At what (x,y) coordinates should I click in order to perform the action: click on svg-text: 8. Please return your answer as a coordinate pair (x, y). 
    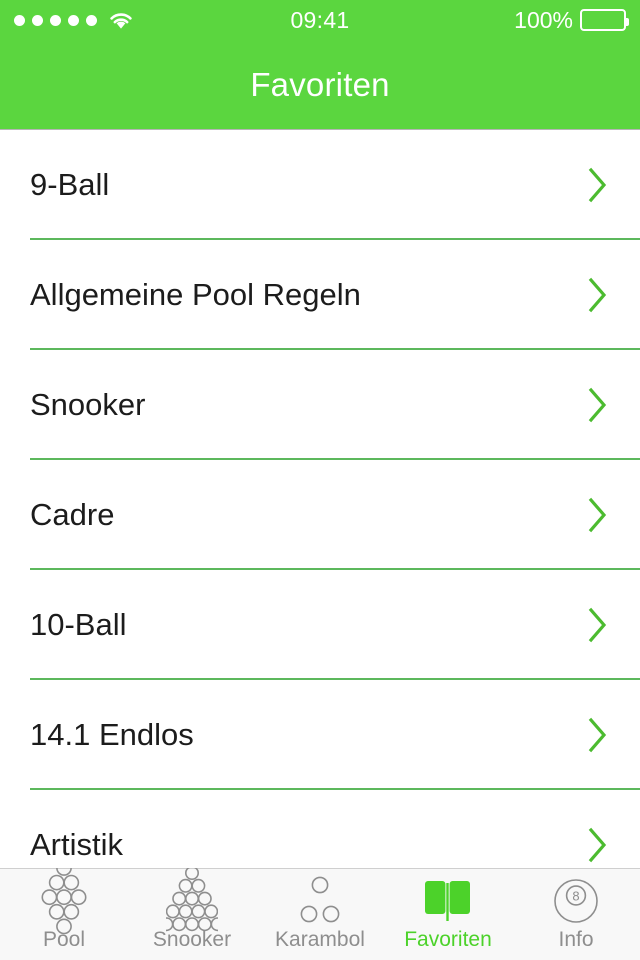
    Looking at the image, I should click on (575, 895).